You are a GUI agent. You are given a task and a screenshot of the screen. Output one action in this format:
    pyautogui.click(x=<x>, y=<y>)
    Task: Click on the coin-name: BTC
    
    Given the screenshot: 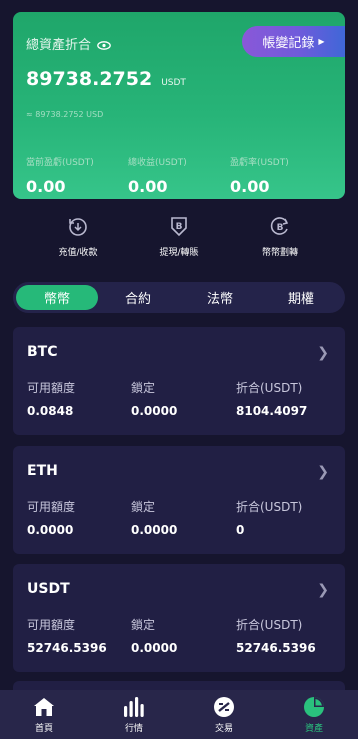 What is the action you would take?
    pyautogui.click(x=42, y=352)
    